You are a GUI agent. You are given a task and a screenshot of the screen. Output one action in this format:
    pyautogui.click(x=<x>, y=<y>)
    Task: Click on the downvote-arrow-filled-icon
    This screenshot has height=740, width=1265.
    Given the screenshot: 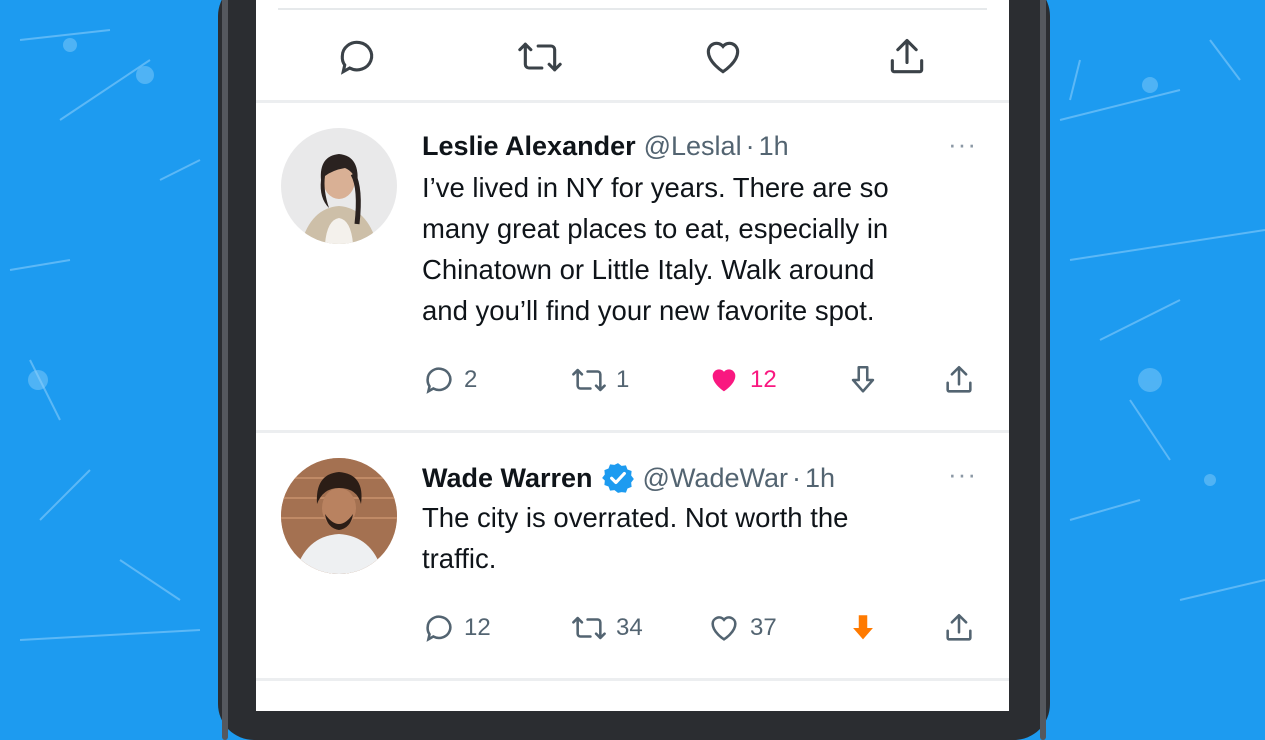 What is the action you would take?
    pyautogui.click(x=863, y=627)
    